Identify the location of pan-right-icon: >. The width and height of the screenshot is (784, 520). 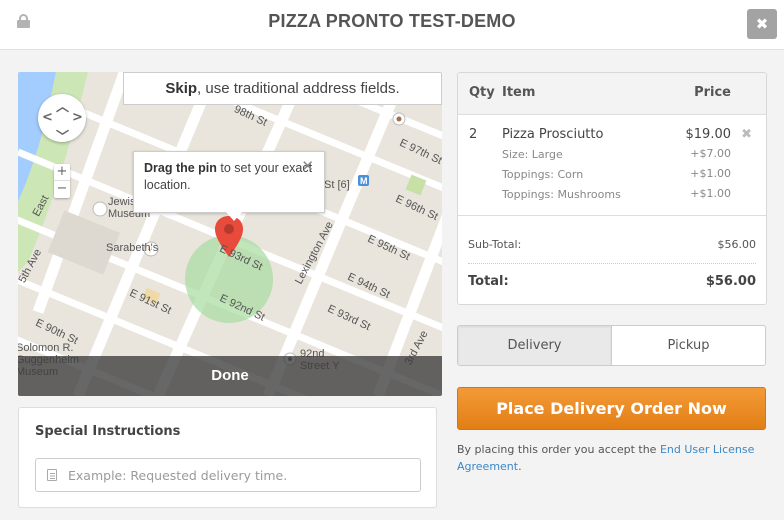
(77, 117).